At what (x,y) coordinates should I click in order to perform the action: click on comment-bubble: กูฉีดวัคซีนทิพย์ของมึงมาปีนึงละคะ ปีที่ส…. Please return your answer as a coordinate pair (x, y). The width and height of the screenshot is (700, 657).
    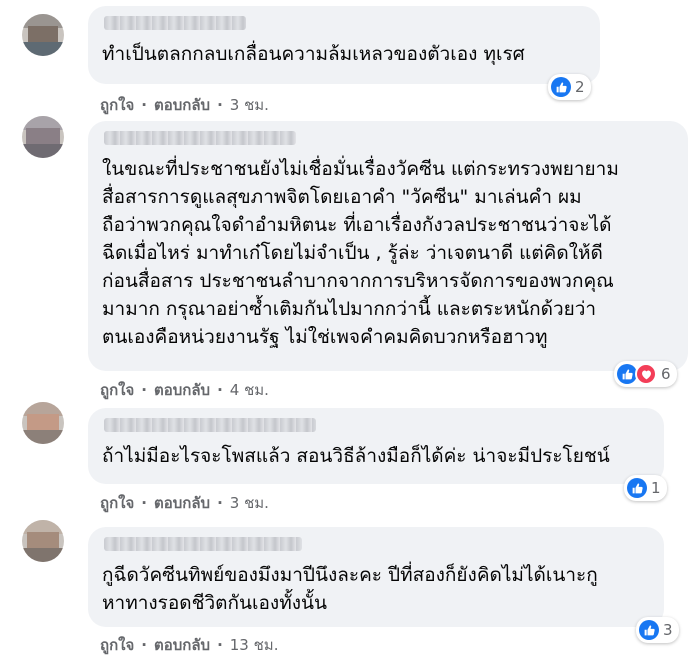
    Looking at the image, I should click on (376, 577).